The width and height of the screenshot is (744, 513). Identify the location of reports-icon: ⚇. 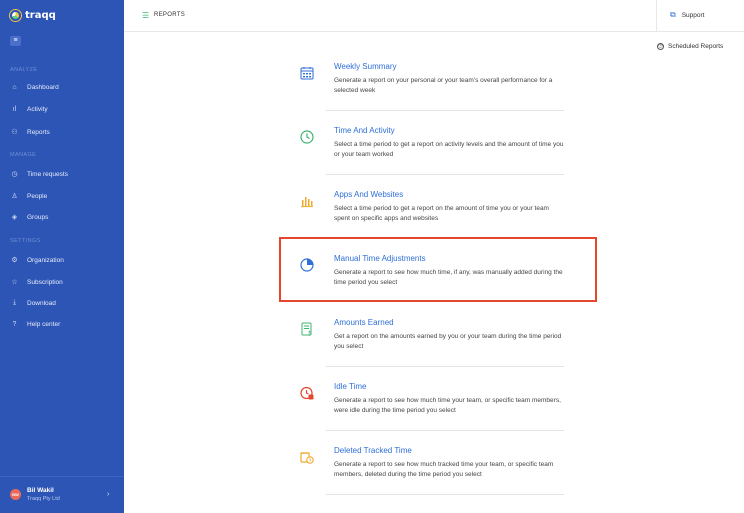
(14, 132).